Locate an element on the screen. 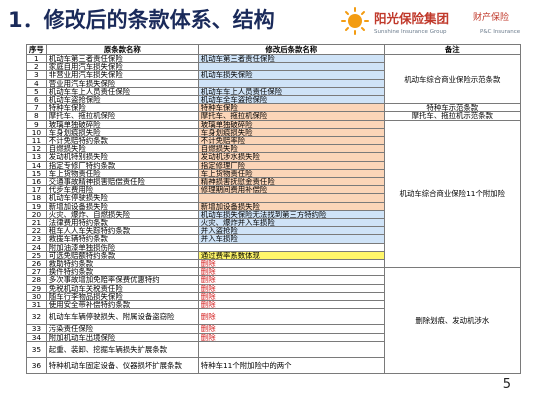 The width and height of the screenshot is (533, 400). remark-cell: 摩托车、拖拉机示范条款 is located at coordinates (452, 116).